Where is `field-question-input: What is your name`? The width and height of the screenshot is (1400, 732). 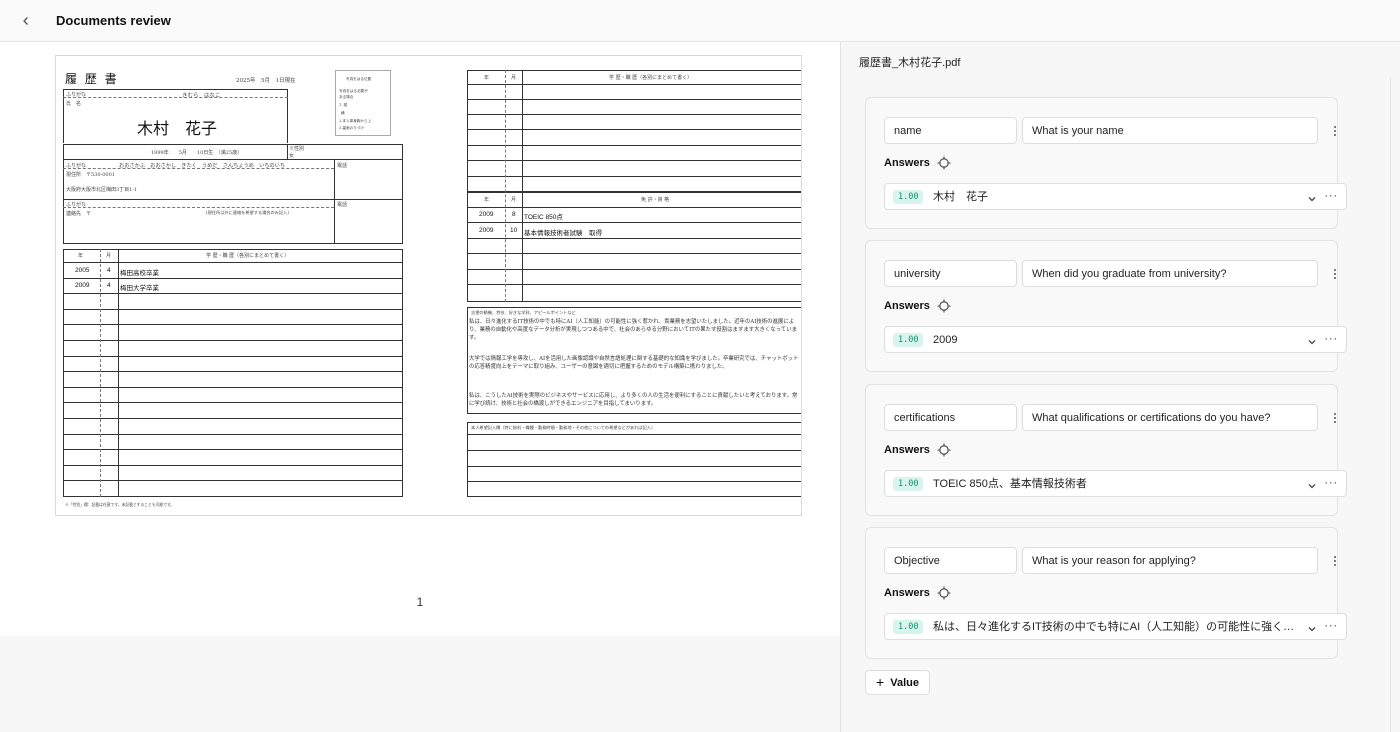 field-question-input: What is your name is located at coordinates (1170, 130).